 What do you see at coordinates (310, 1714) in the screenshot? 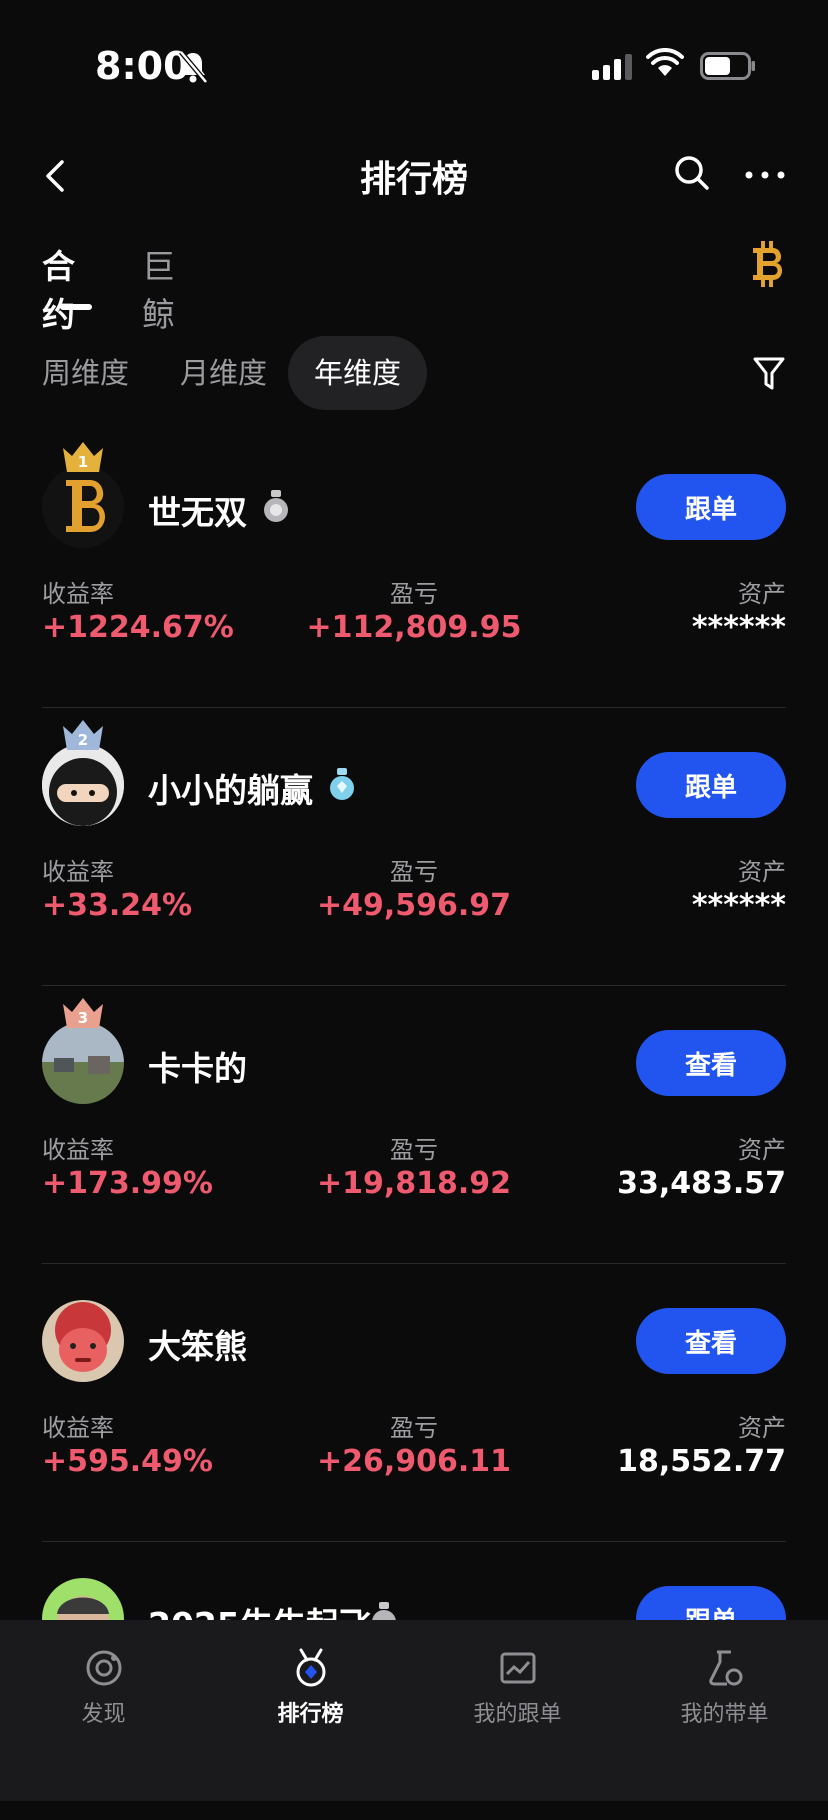
I see `nav-leaderboard-label: 排行榜` at bounding box center [310, 1714].